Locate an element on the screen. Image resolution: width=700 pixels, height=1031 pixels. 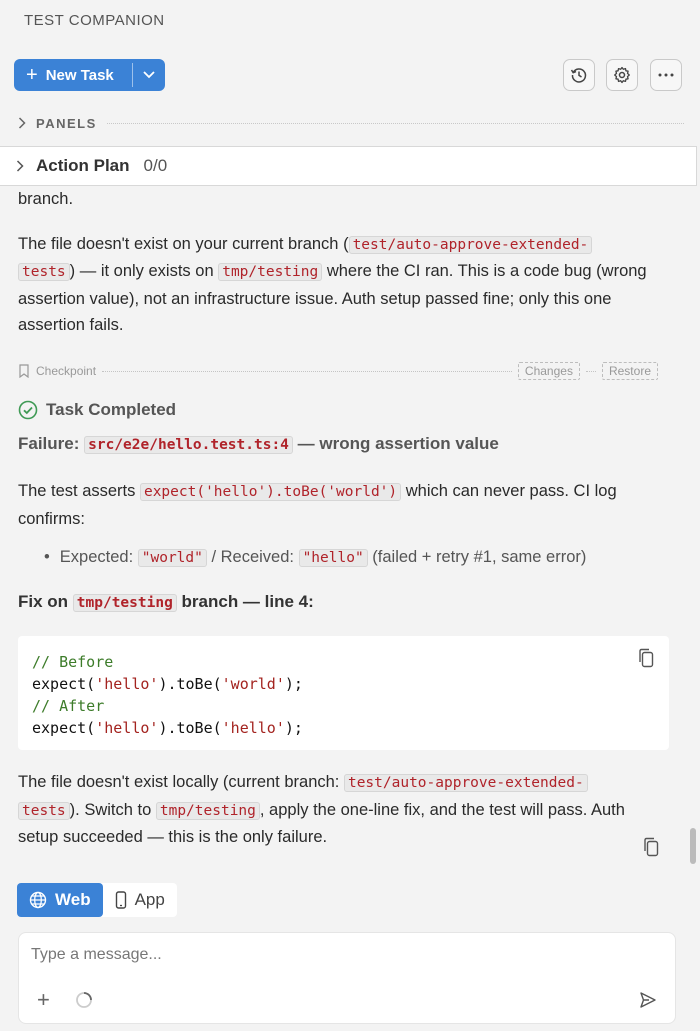
bookmark-icon is located at coordinates (24, 371).